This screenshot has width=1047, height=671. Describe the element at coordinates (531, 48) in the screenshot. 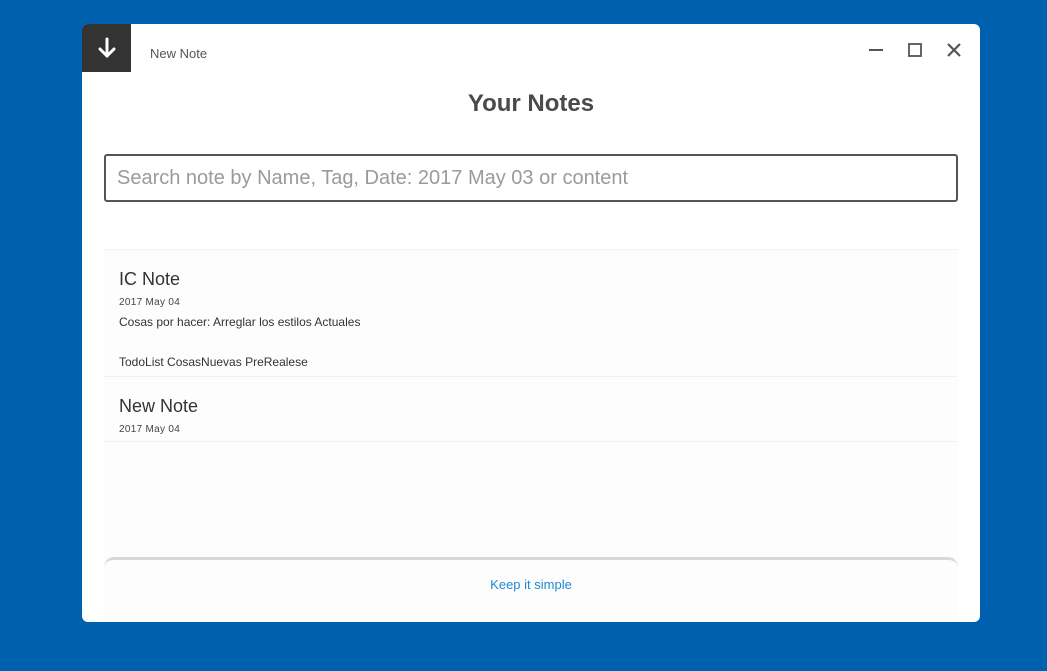

I see `title-bar: New Note` at that location.